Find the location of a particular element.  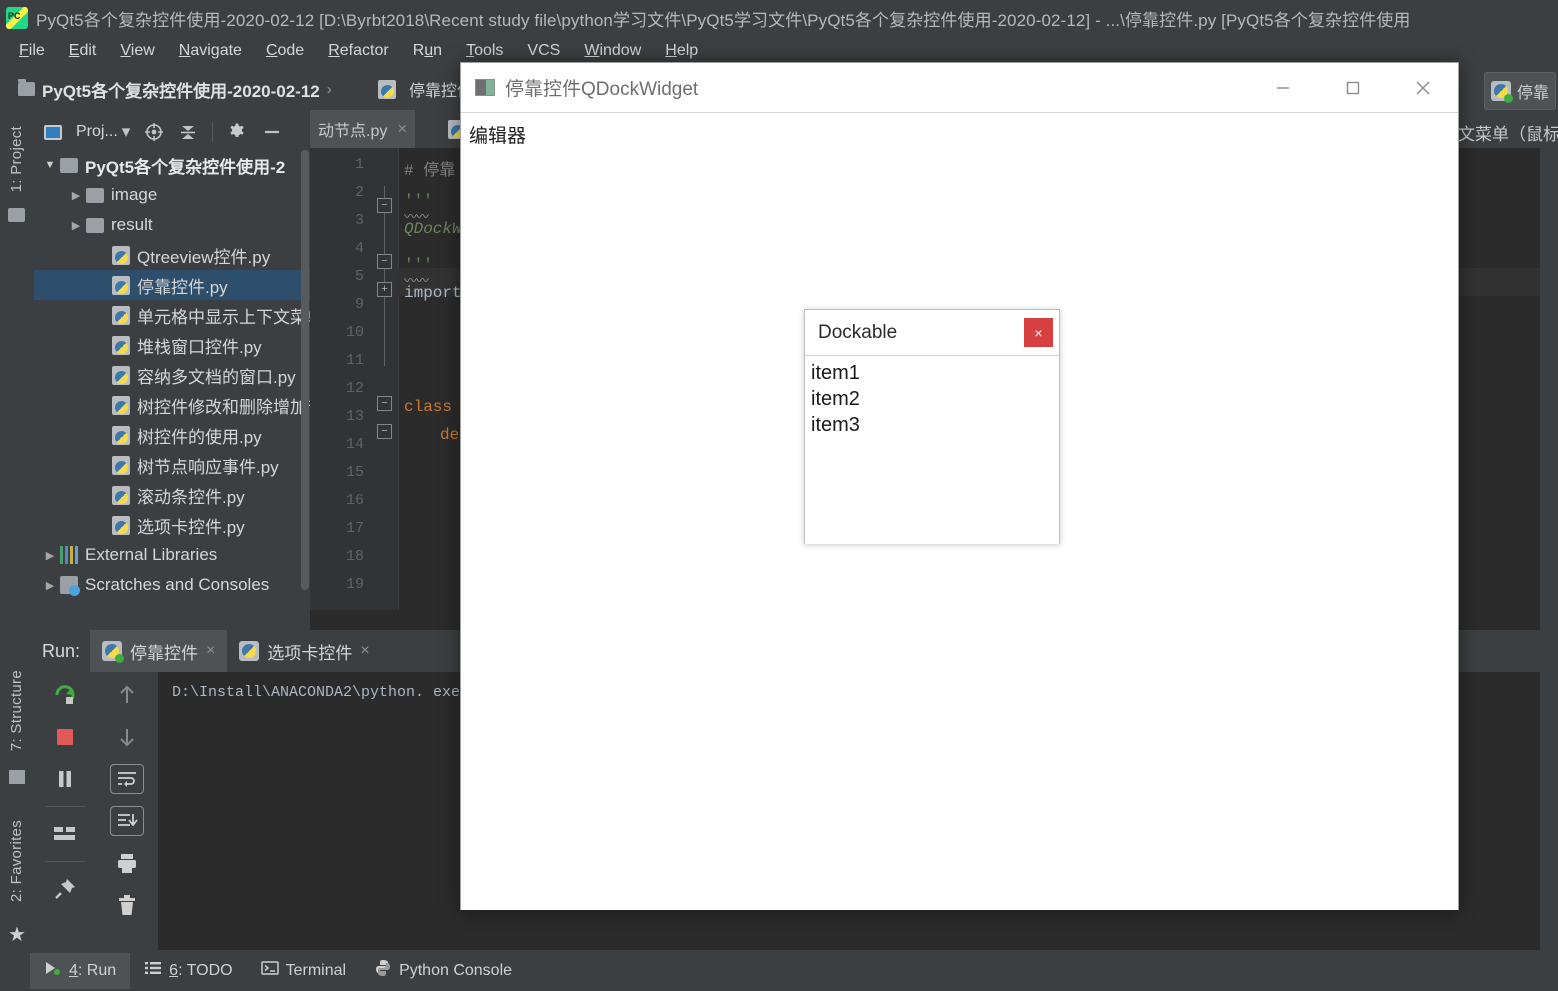

menu-item-refactor: Refactor is located at coordinates (358, 51).